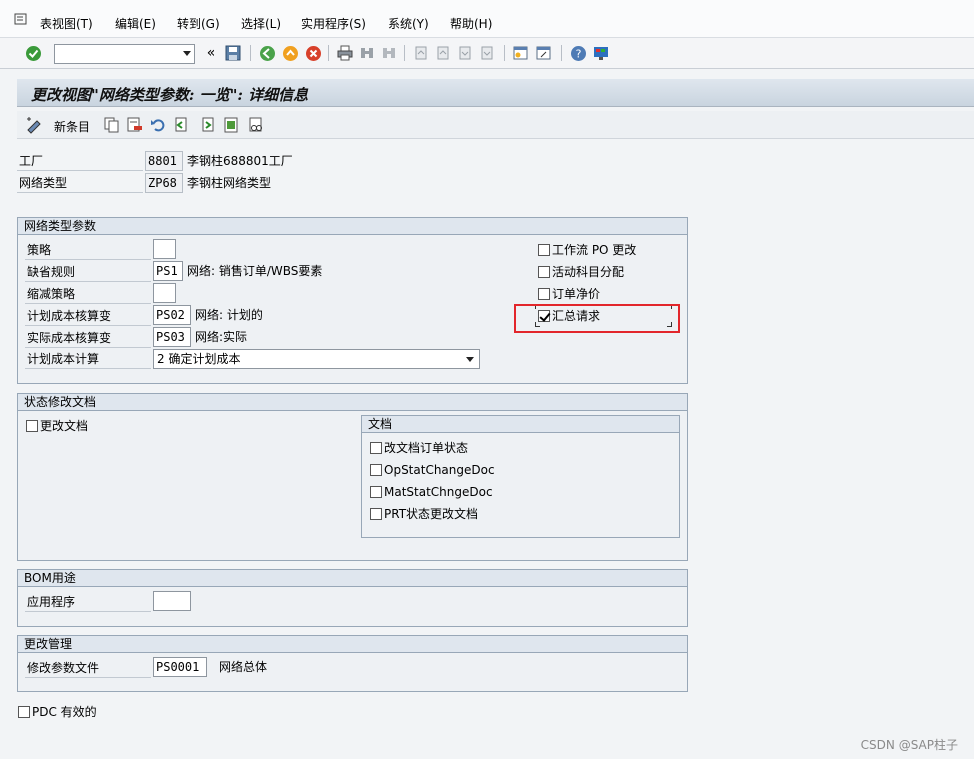 Image resolution: width=974 pixels, height=759 pixels. Describe the element at coordinates (124, 54) in the screenshot. I see `command-field` at that location.